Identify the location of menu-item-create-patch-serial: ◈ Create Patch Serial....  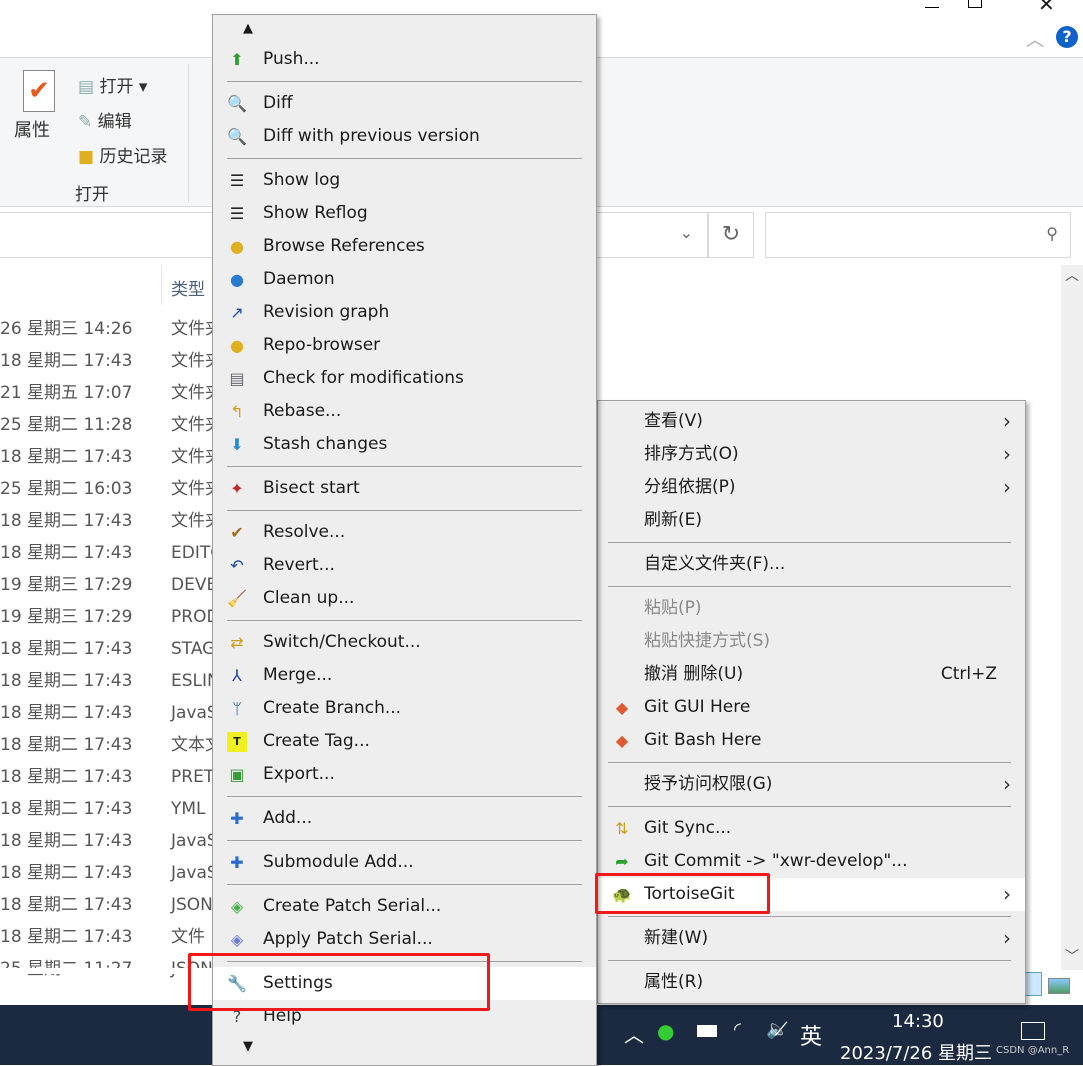
(404, 906).